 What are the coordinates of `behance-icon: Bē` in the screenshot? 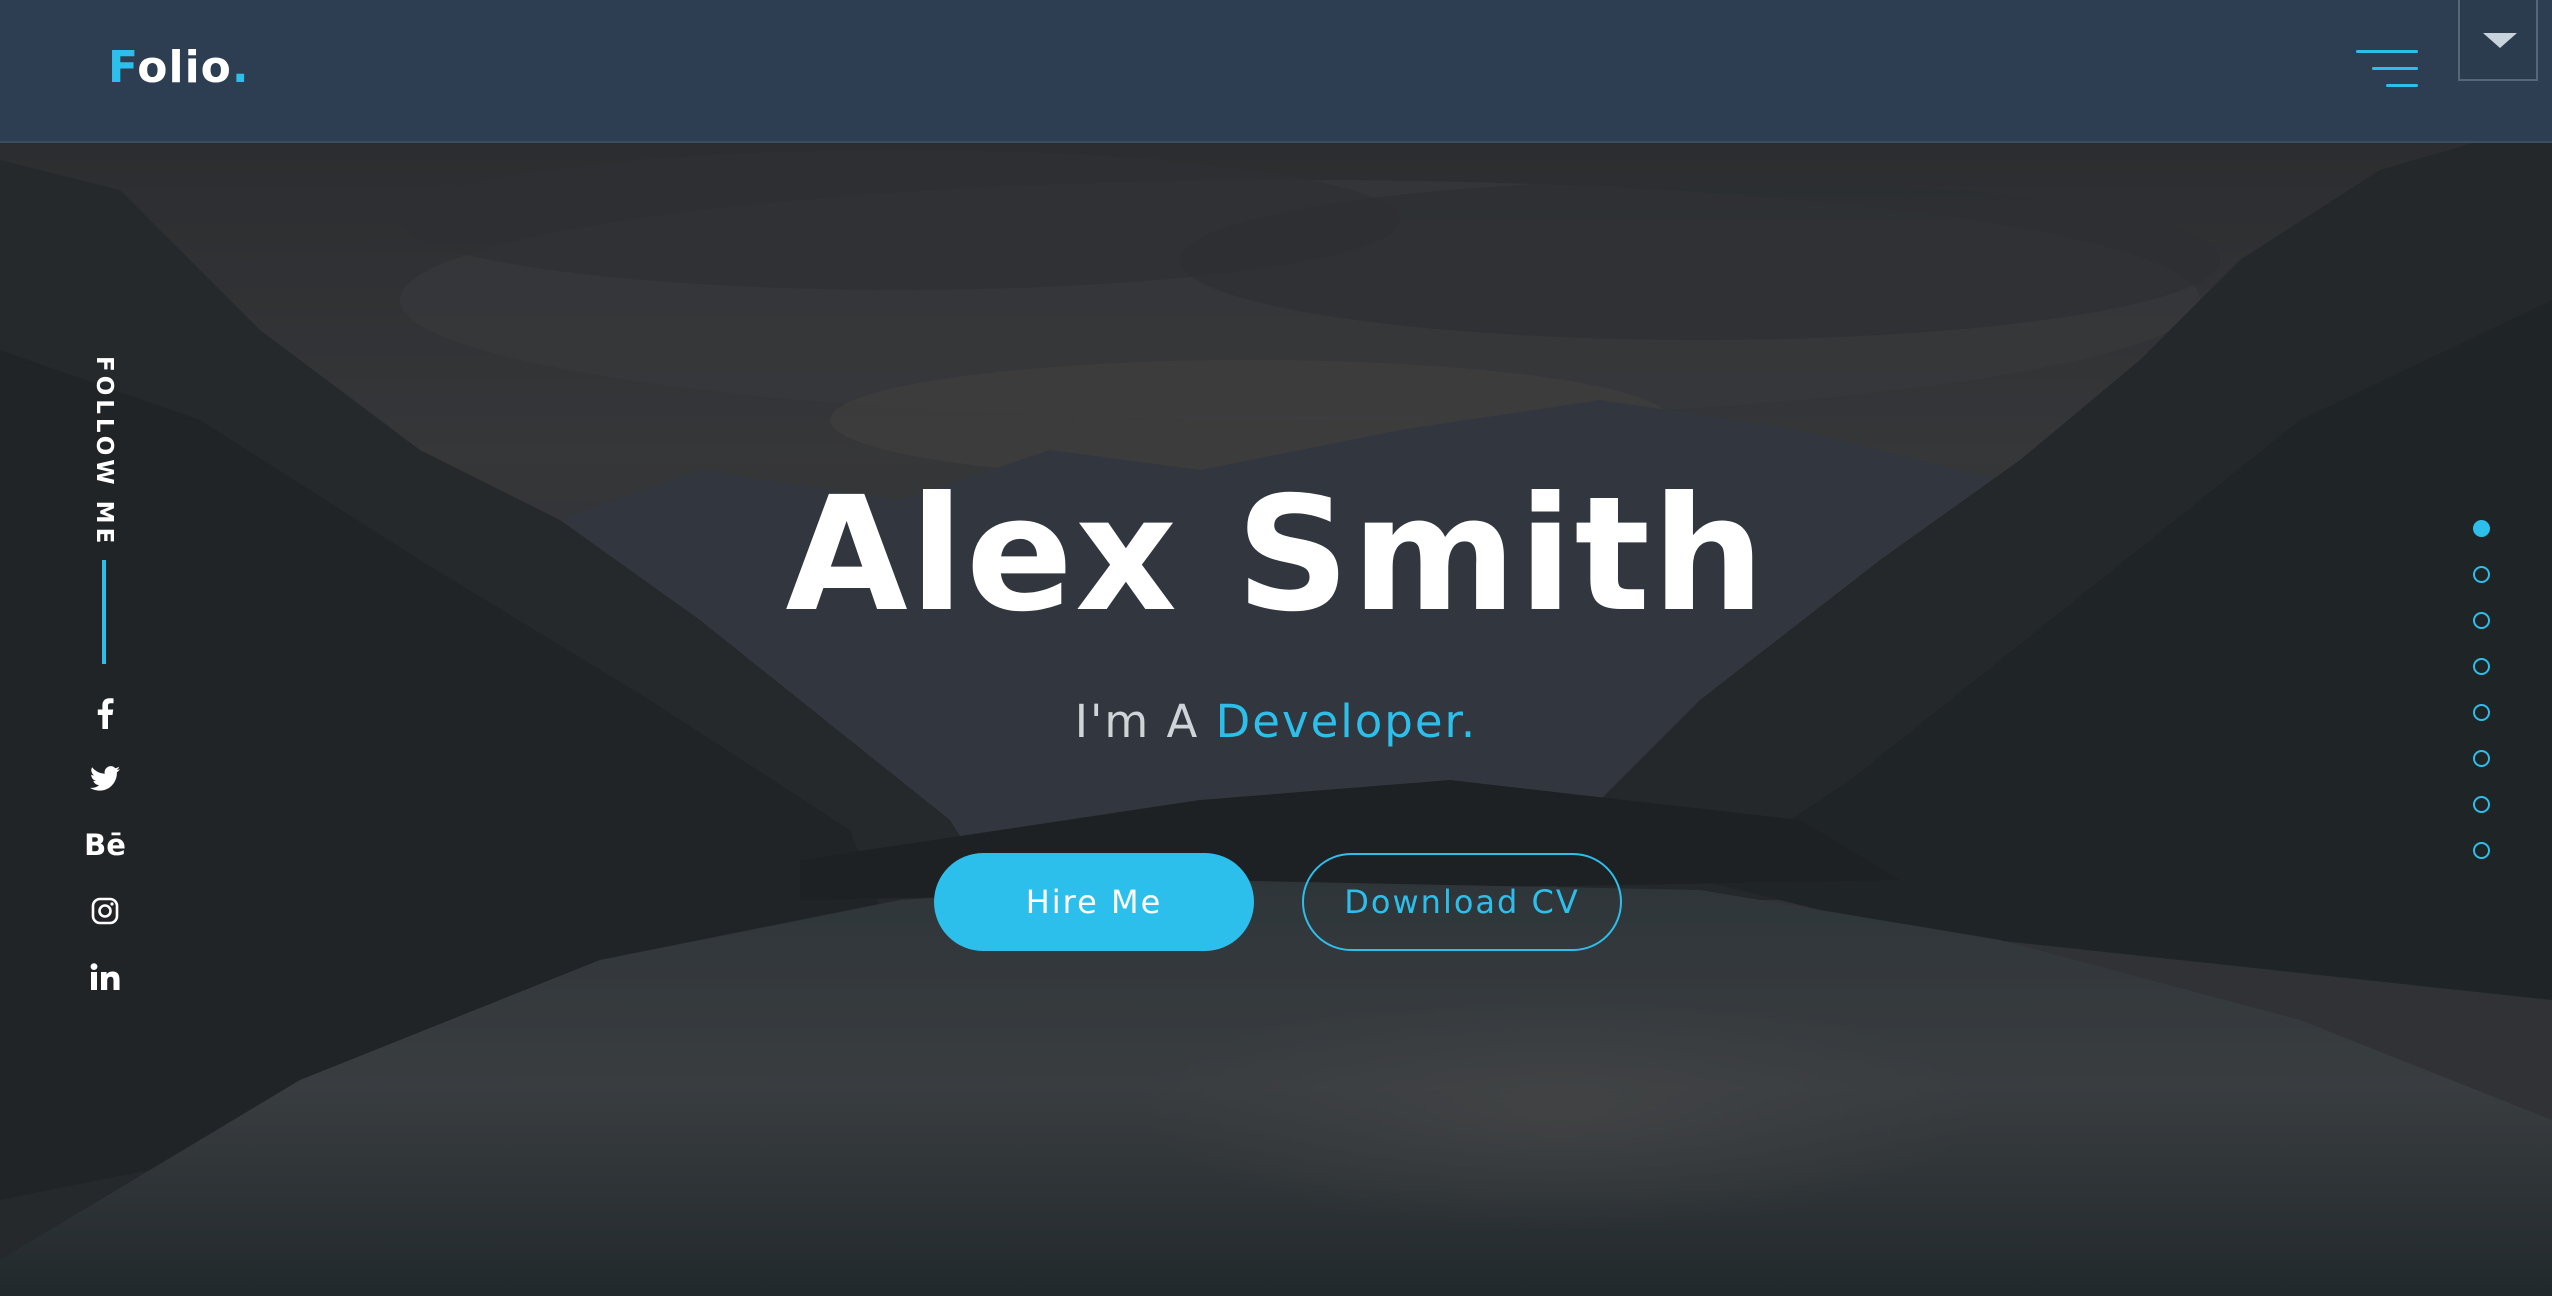 It's located at (105, 845).